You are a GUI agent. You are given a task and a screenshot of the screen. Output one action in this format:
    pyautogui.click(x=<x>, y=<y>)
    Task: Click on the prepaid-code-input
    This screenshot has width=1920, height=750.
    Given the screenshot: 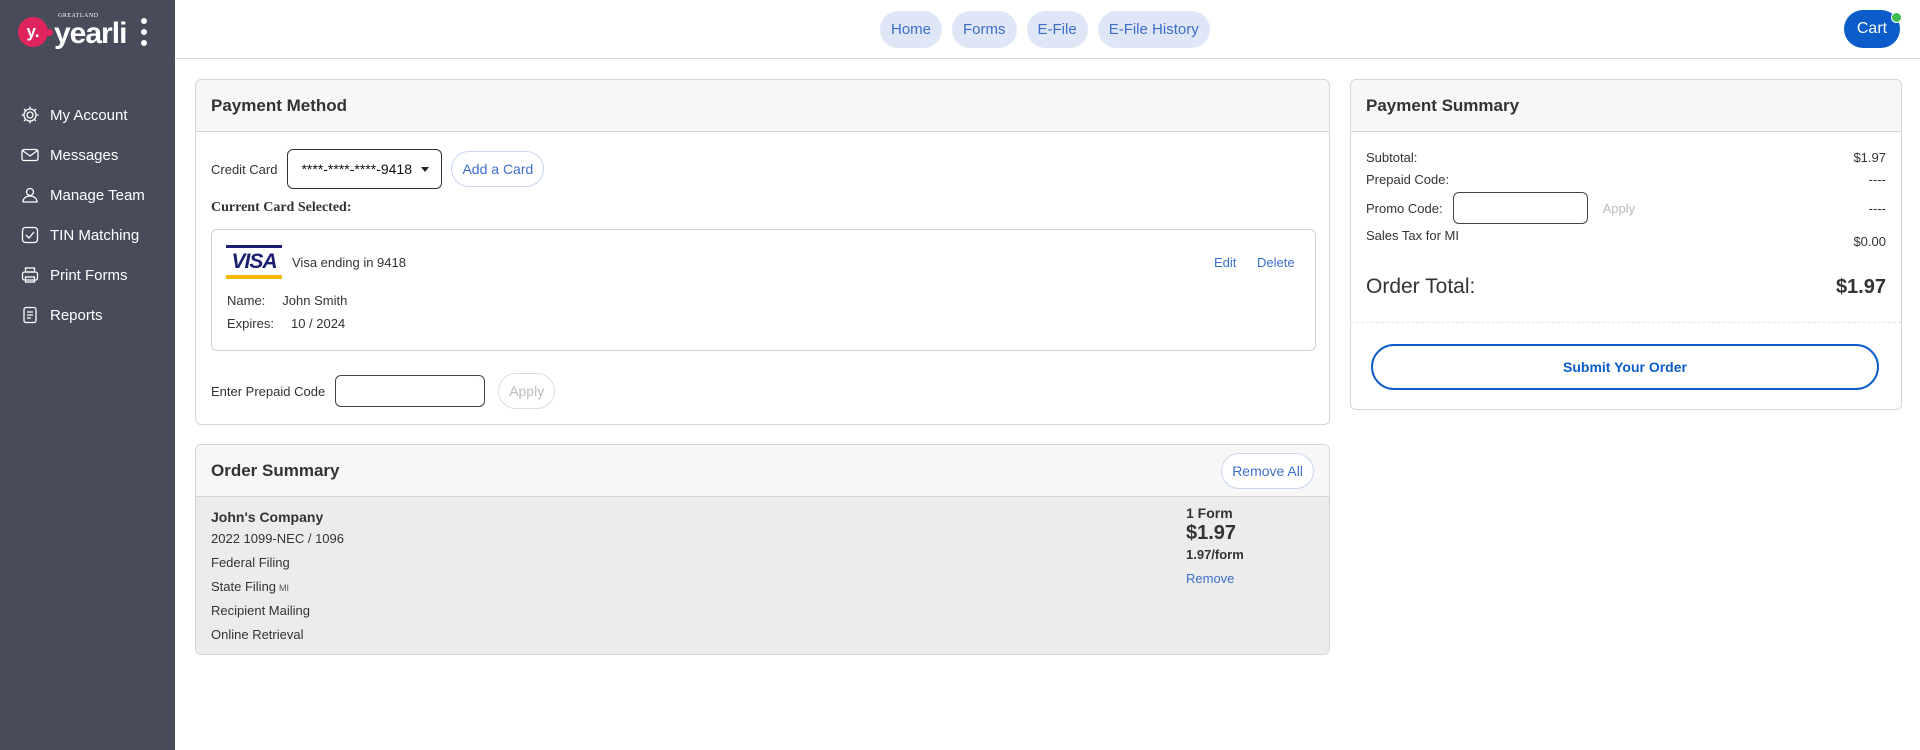 What is the action you would take?
    pyautogui.click(x=410, y=391)
    